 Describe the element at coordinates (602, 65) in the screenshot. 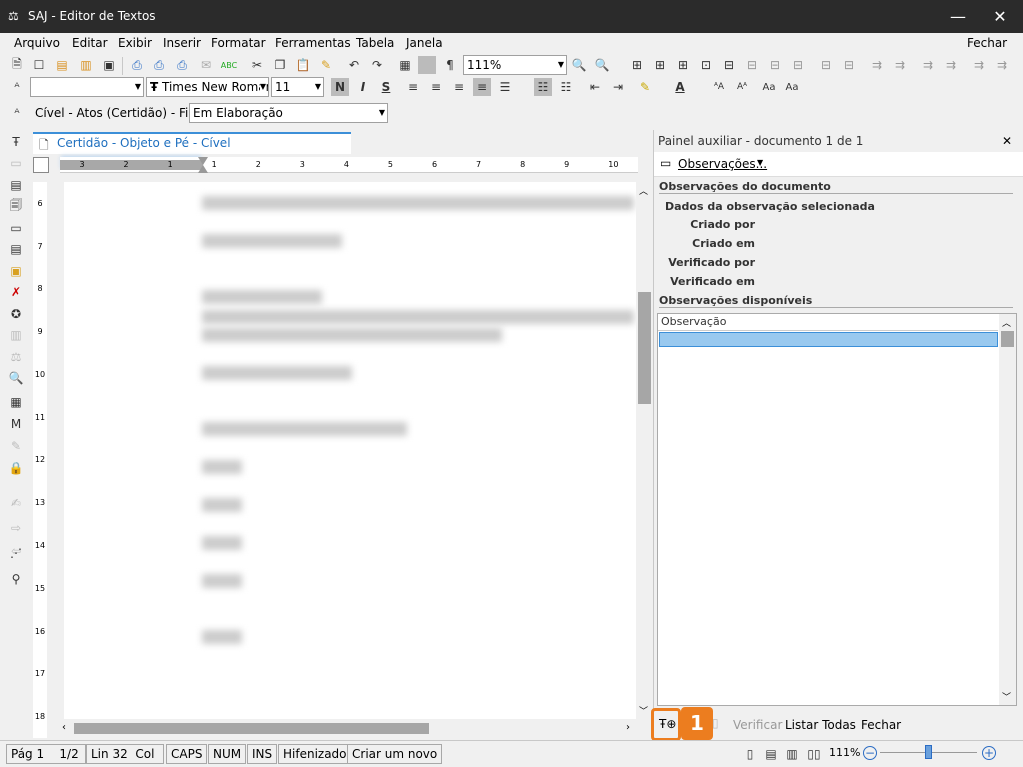

I see `zoom-in-icon: 🔍` at that location.